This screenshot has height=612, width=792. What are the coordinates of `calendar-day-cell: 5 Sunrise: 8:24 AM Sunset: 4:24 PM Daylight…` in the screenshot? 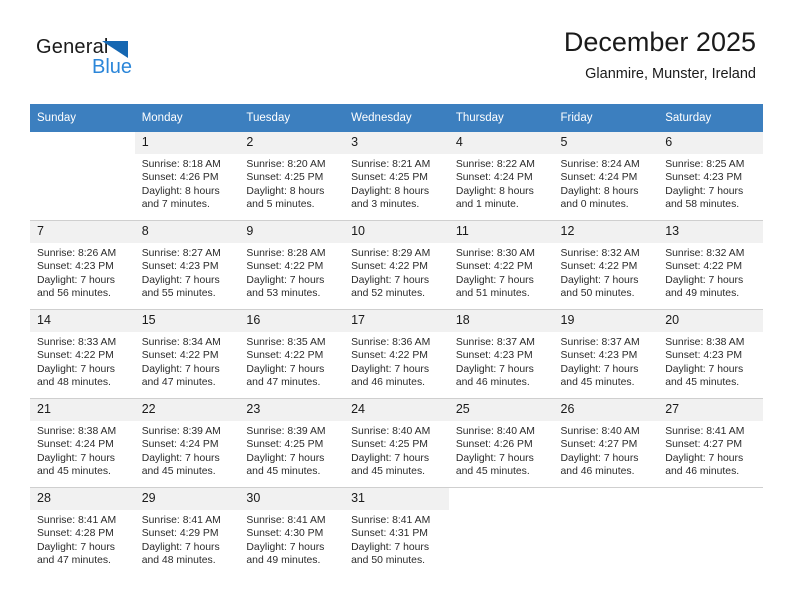 It's located at (606, 176).